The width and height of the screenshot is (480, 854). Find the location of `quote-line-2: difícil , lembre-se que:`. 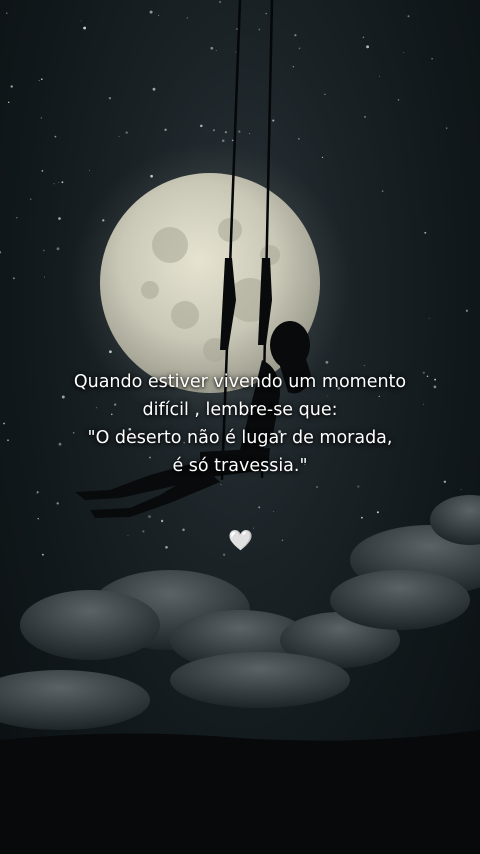

quote-line-2: difícil , lembre-se que: is located at coordinates (240, 410).